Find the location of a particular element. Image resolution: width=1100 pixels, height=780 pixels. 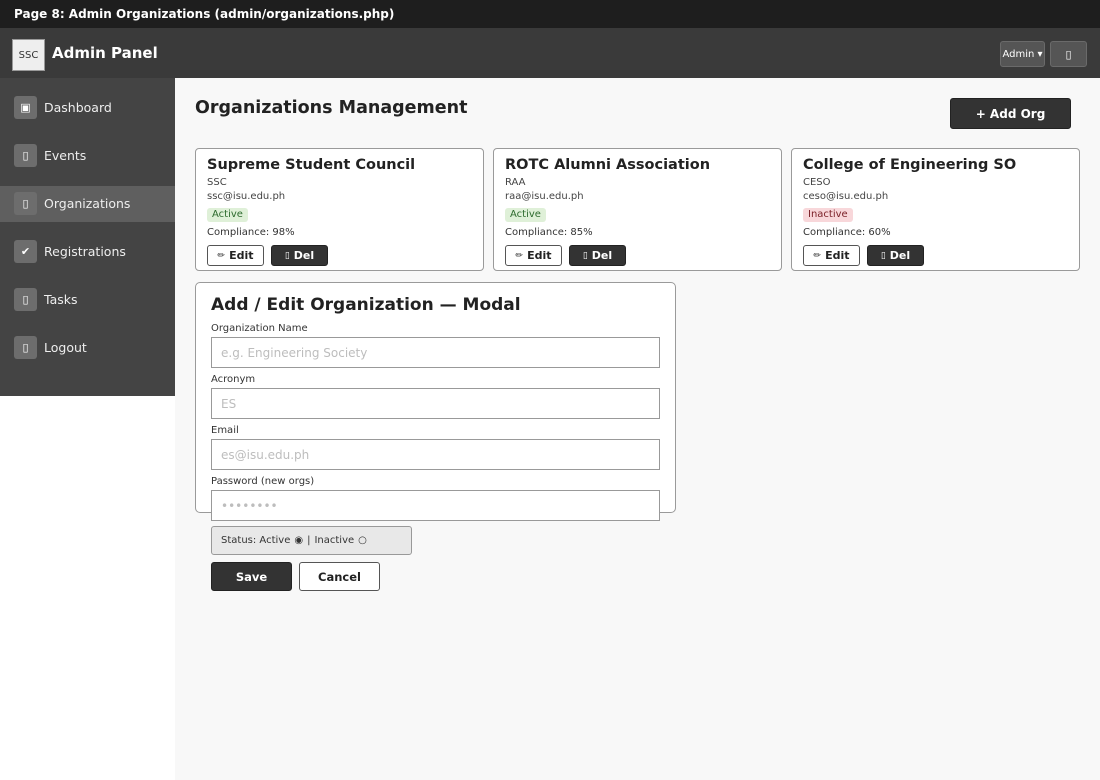

sidebar-item-registrations: ✔ Registrations is located at coordinates (87, 252).